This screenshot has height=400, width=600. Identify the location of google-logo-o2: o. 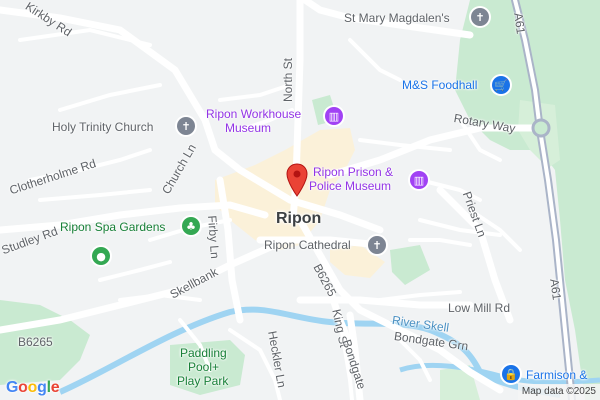
(32, 387).